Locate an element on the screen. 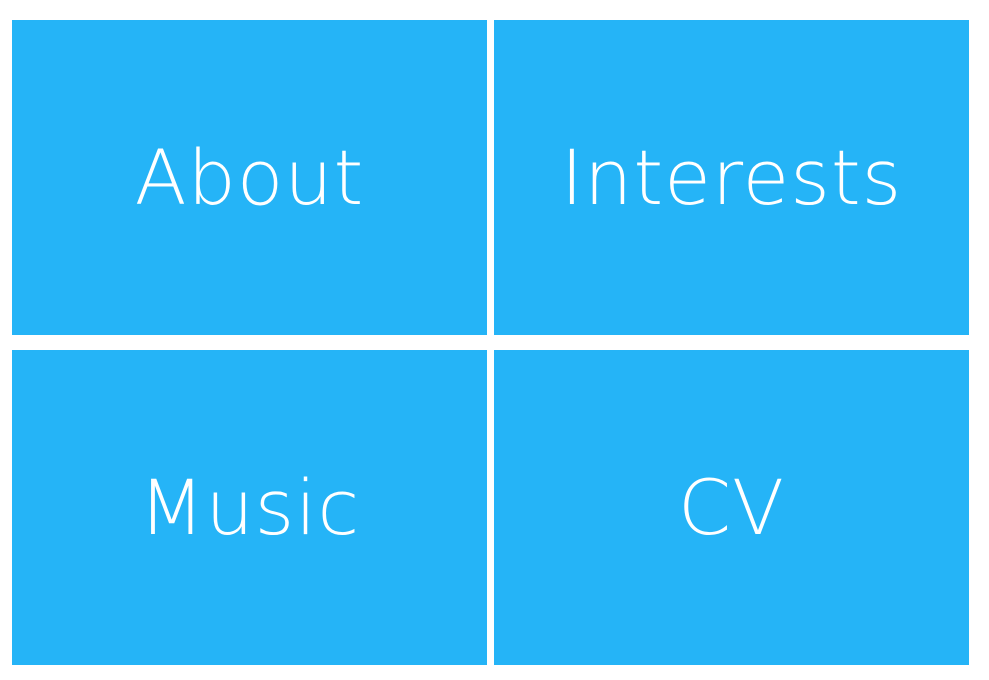  tile-music-label: Music is located at coordinates (249, 507).